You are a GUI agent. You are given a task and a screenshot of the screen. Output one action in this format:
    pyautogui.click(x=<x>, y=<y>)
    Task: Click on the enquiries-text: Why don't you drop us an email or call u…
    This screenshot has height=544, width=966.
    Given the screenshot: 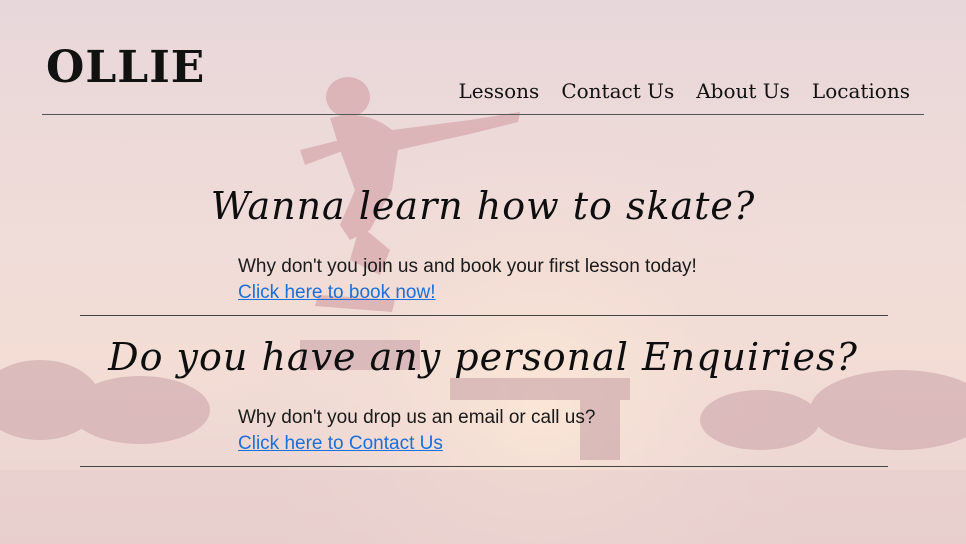 What is the action you would take?
    pyautogui.click(x=417, y=417)
    